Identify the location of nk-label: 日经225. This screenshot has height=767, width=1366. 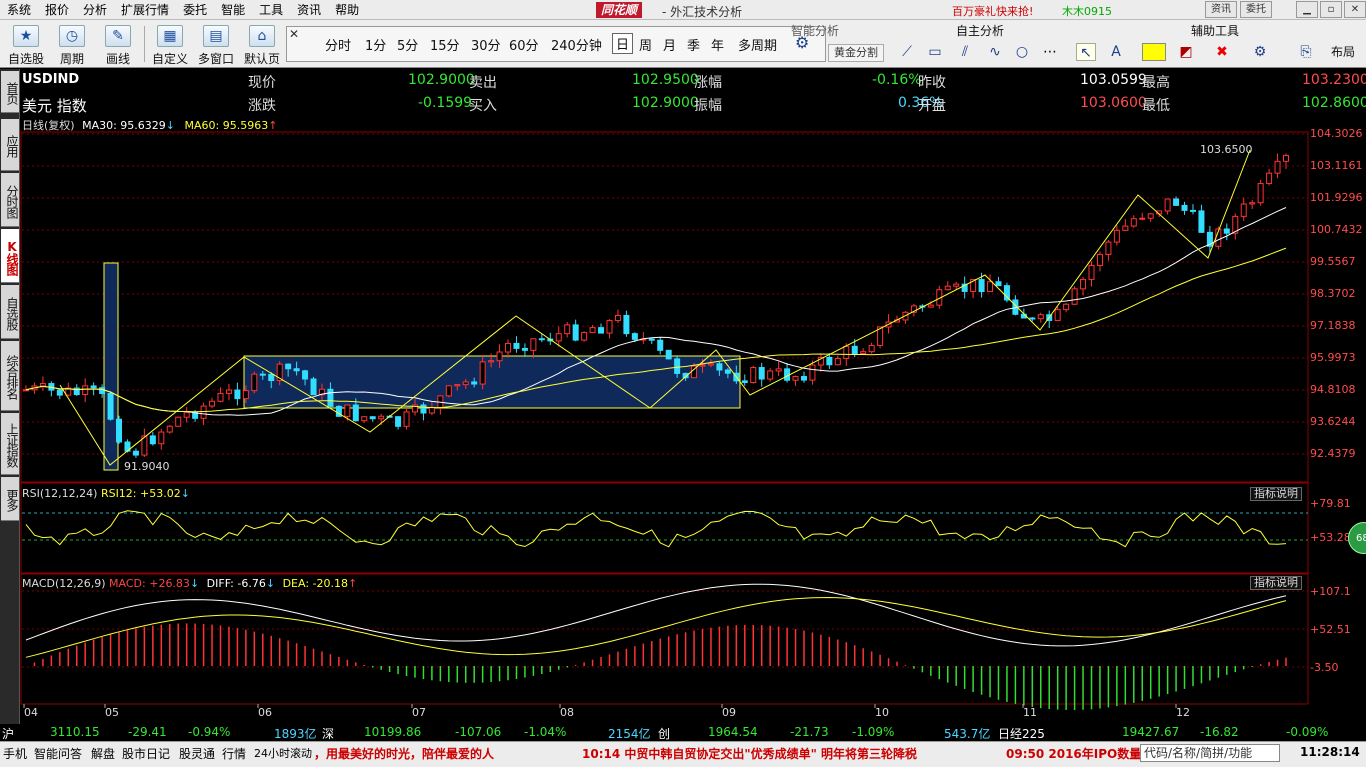
(1021, 734).